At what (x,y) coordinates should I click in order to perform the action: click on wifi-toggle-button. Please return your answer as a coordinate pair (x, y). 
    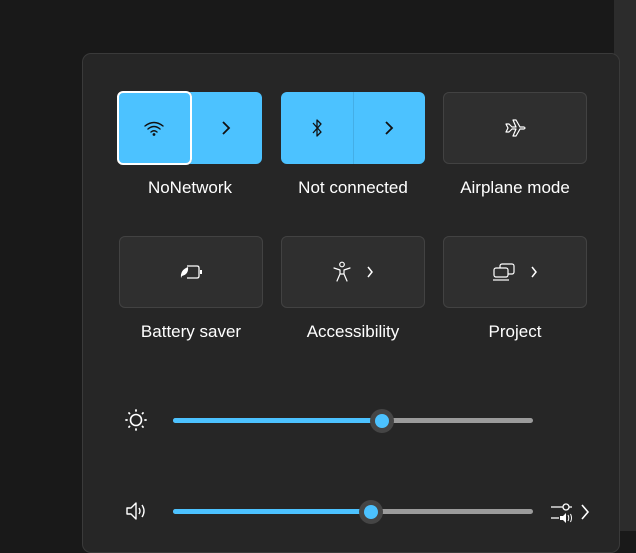
    Looking at the image, I should click on (154, 128).